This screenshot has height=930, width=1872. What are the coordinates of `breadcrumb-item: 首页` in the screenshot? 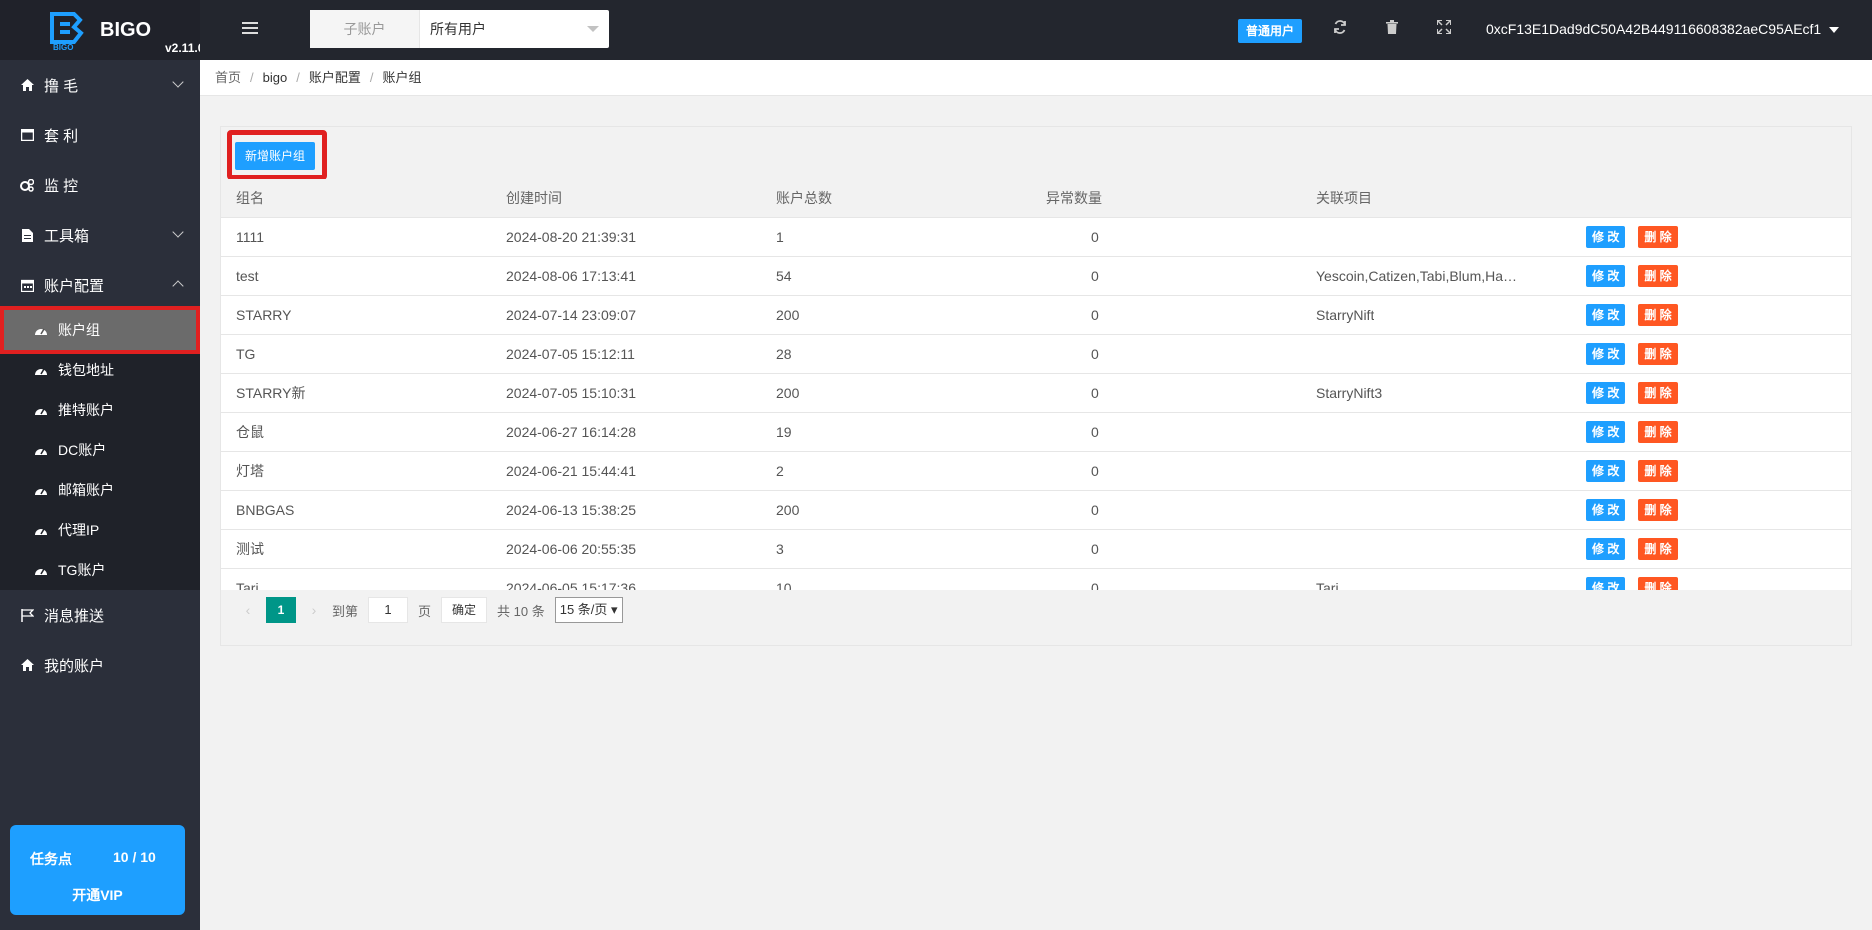 It's located at (228, 77).